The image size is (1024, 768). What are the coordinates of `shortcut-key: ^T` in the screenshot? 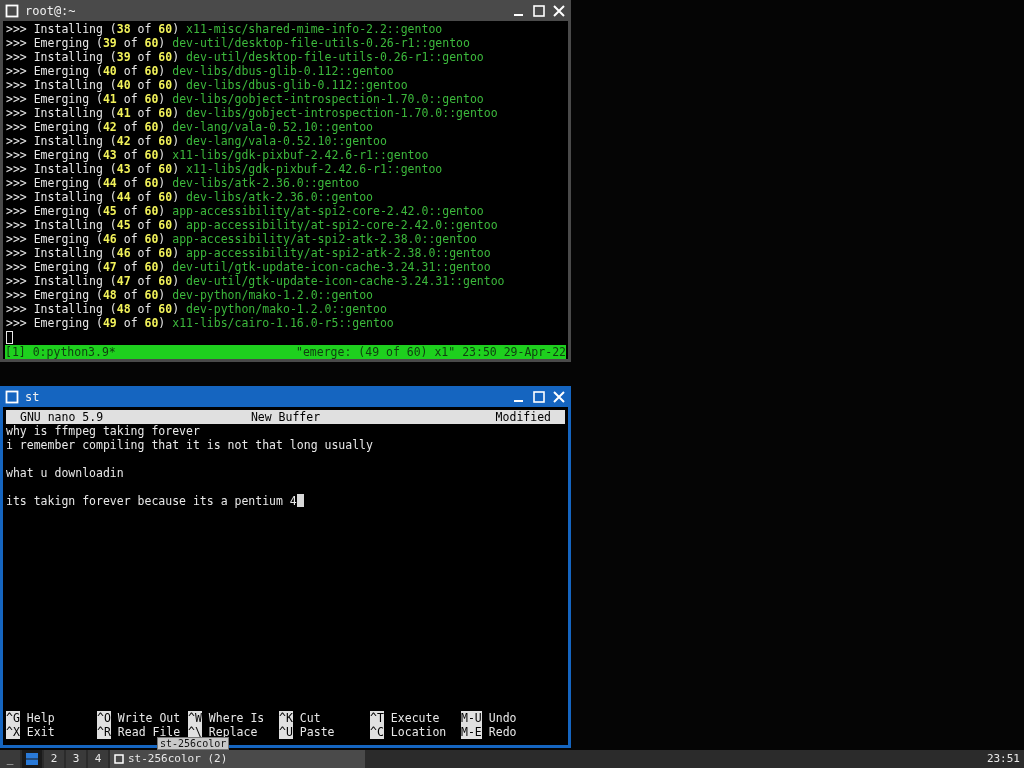 It's located at (377, 718).